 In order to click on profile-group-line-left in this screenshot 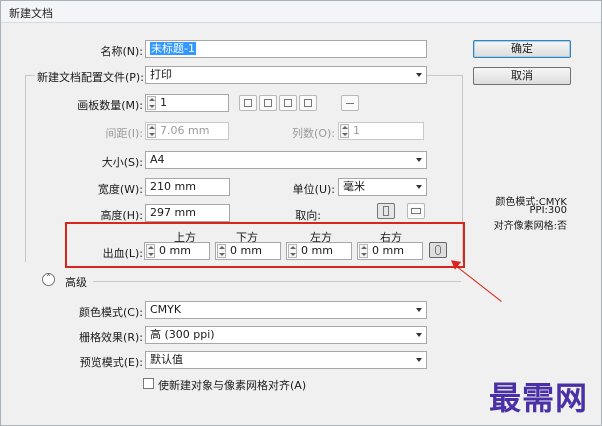, I will do `click(30, 75)`.